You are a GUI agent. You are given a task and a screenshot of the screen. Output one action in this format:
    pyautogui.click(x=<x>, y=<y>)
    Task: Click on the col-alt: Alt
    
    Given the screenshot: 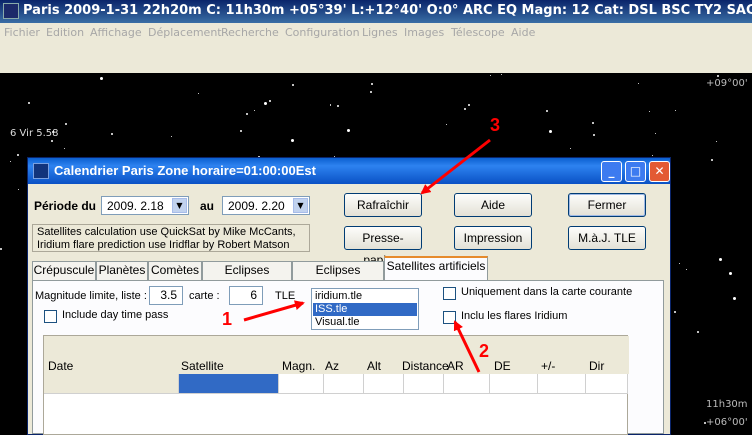 What is the action you would take?
    pyautogui.click(x=374, y=366)
    